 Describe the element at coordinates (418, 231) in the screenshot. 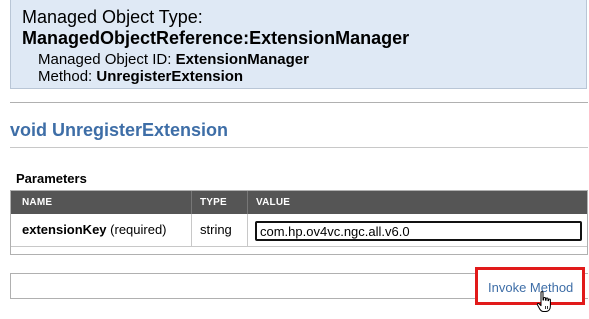

I see `extension-key-input` at that location.